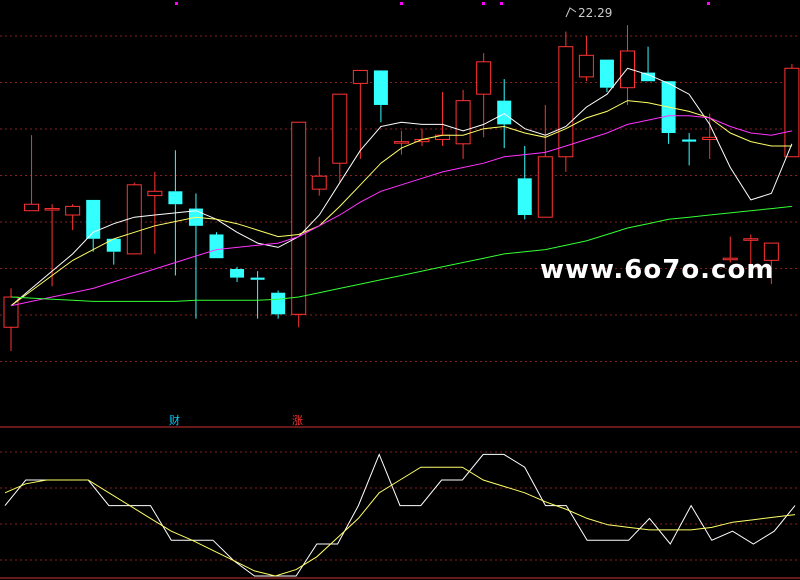  Describe the element at coordinates (442, 3) in the screenshot. I see `top-markers` at that location.